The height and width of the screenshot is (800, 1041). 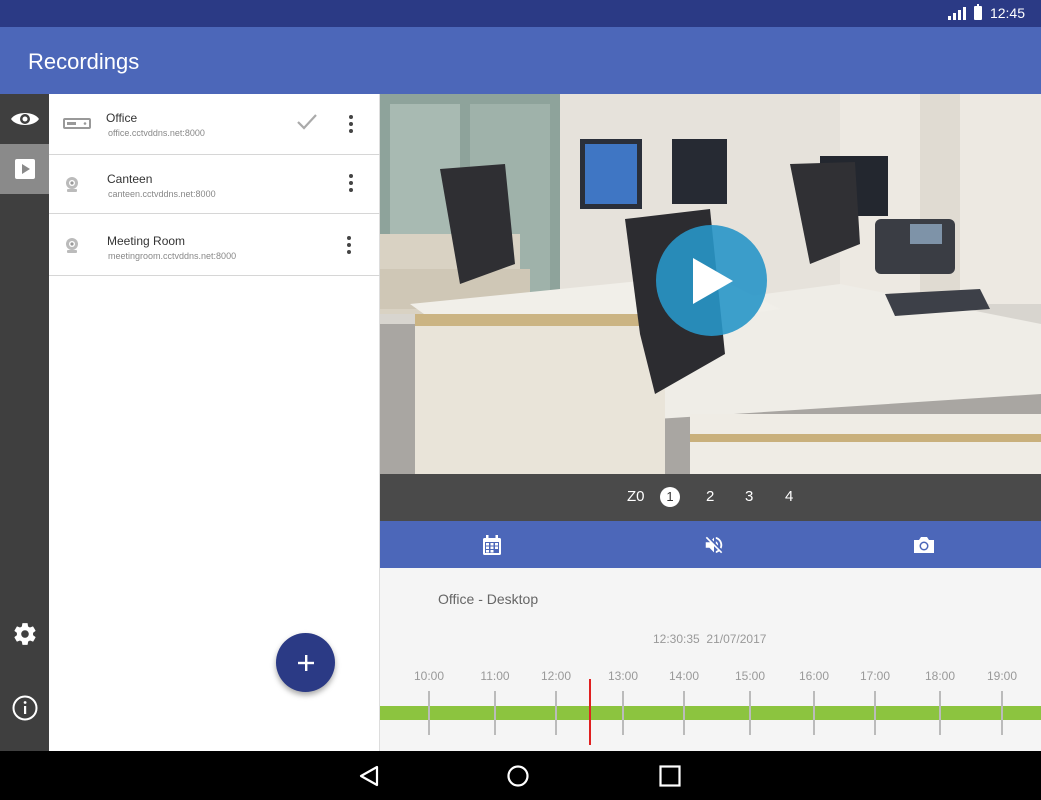 What do you see at coordinates (488, 599) in the screenshot?
I see `recording-title: Office - Desktop` at bounding box center [488, 599].